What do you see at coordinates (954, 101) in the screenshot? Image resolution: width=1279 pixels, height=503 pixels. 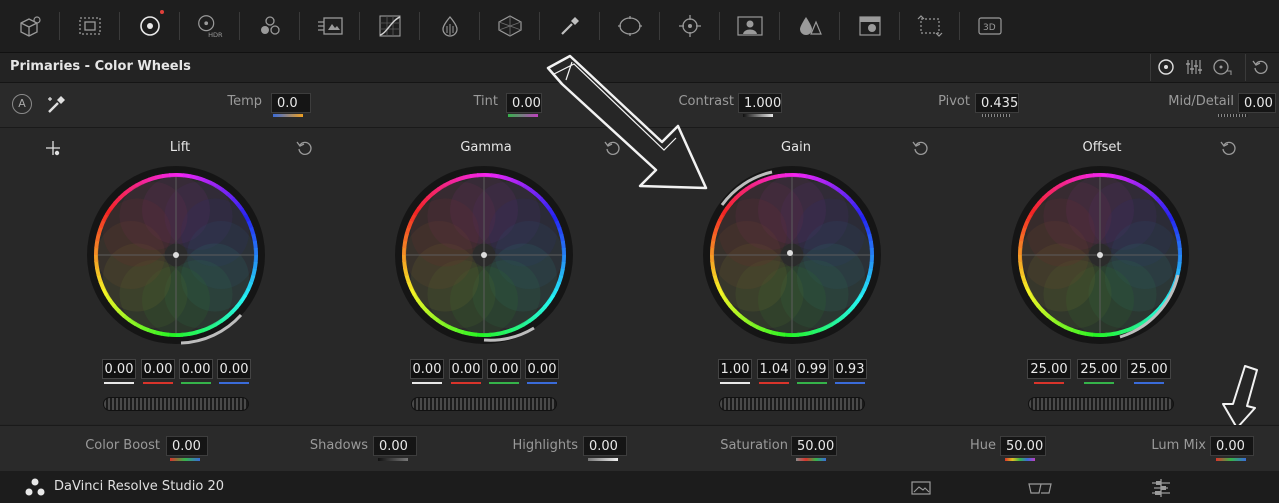 I see `pivot-label: Pivot` at bounding box center [954, 101].